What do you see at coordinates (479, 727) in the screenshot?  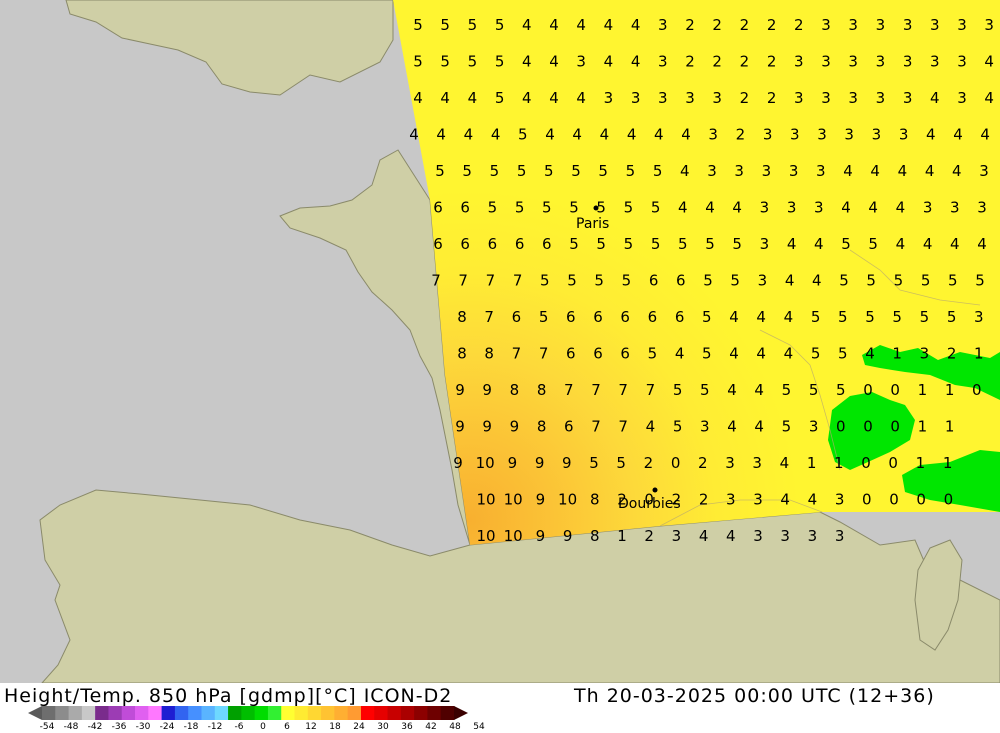 I see `colorbar-tick-label: 54` at bounding box center [479, 727].